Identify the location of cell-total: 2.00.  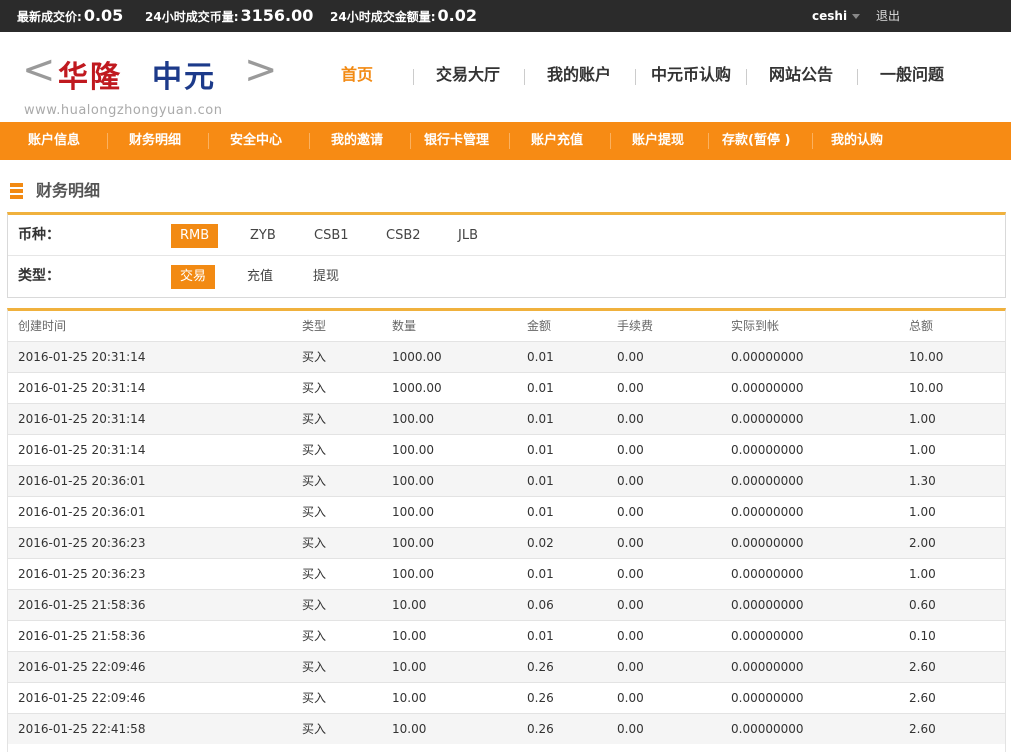
(922, 543).